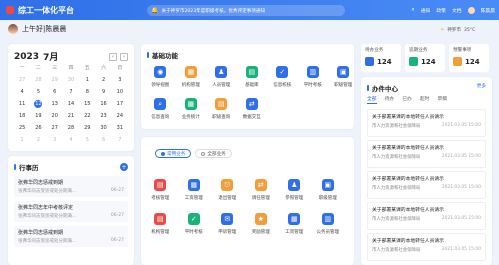 The height and width of the screenshot is (265, 499). I want to click on calendar-day: 24, so click(120, 116).